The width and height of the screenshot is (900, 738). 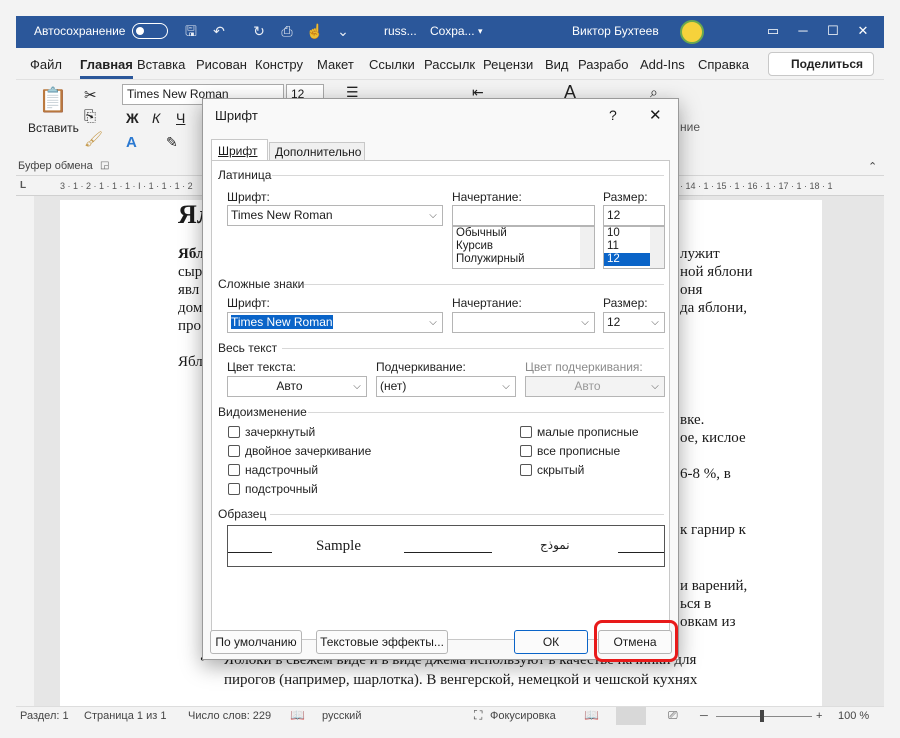 I want to click on style-list: Обычный Курсив Полужирный, so click(x=523, y=247).